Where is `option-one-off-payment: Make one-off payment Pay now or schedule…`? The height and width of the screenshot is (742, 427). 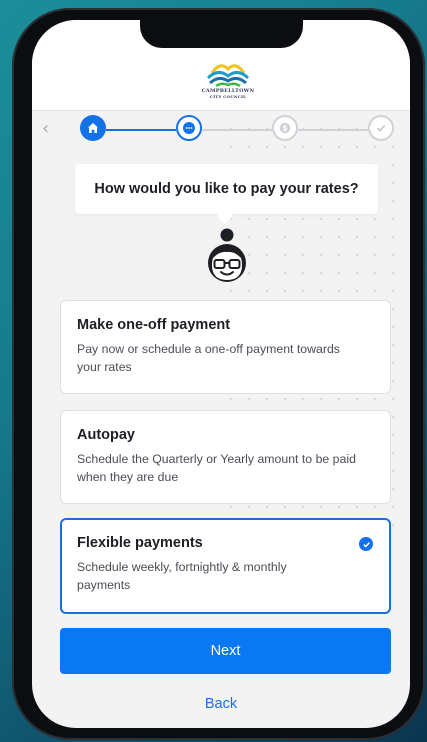
option-one-off-payment: Make one-off payment Pay now or schedule… is located at coordinates (225, 347).